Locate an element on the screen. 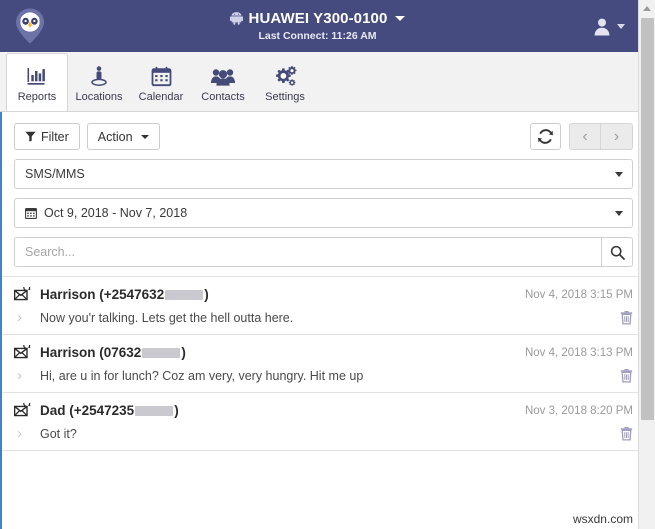 This screenshot has width=655, height=529. chevron-left-icon: ‹ is located at coordinates (585, 136).